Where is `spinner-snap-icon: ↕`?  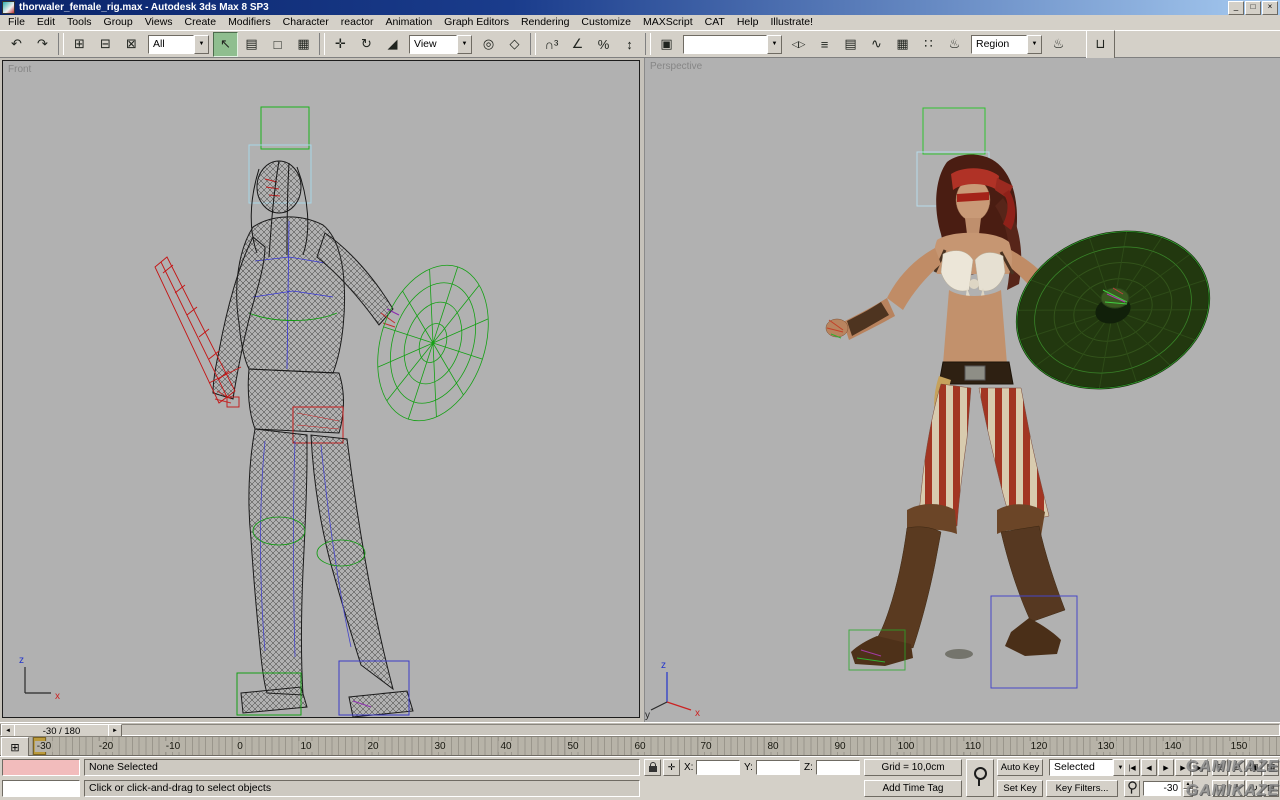 spinner-snap-icon: ↕ is located at coordinates (629, 44).